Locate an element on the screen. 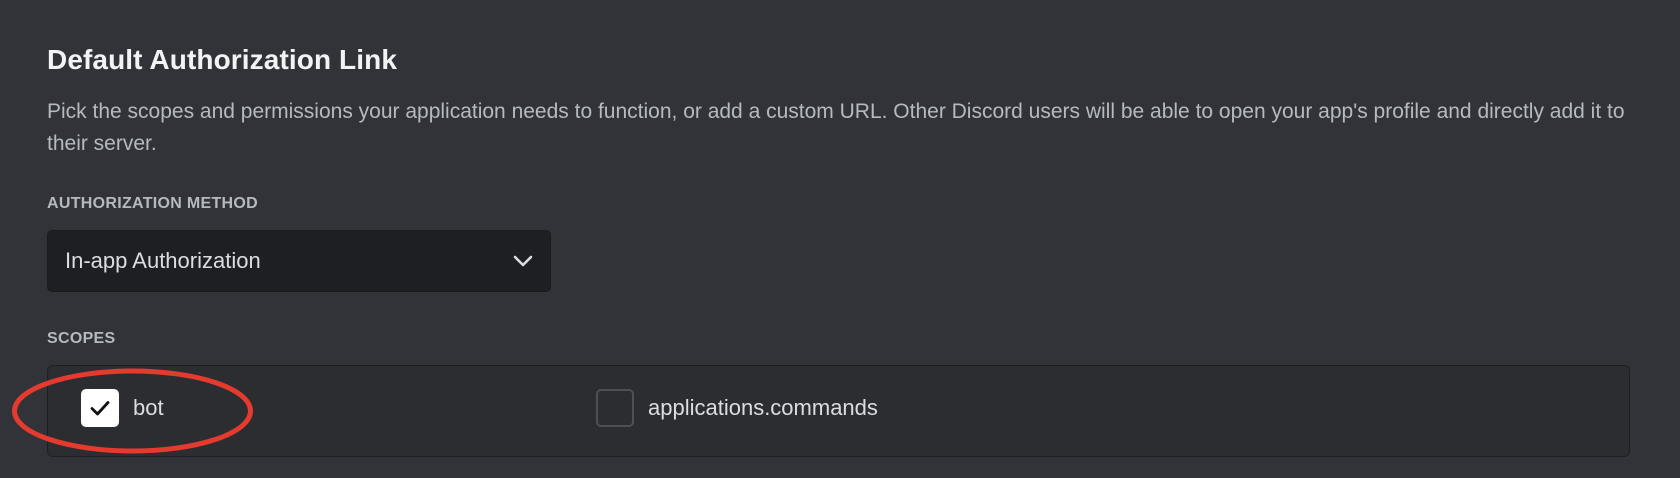  scope-checkbox-applications-commands is located at coordinates (615, 408).